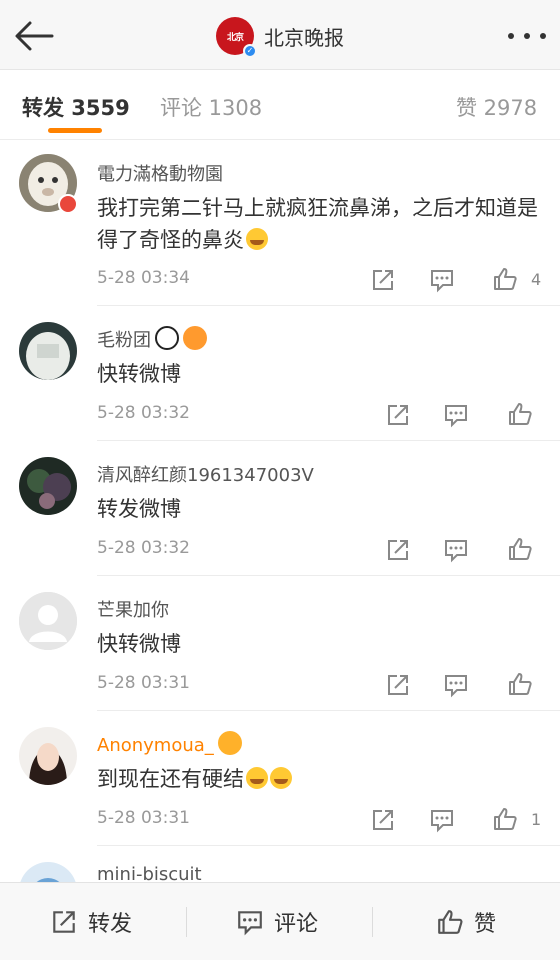 The width and height of the screenshot is (560, 960). What do you see at coordinates (34, 36) in the screenshot?
I see `back-arrow-icon` at bounding box center [34, 36].